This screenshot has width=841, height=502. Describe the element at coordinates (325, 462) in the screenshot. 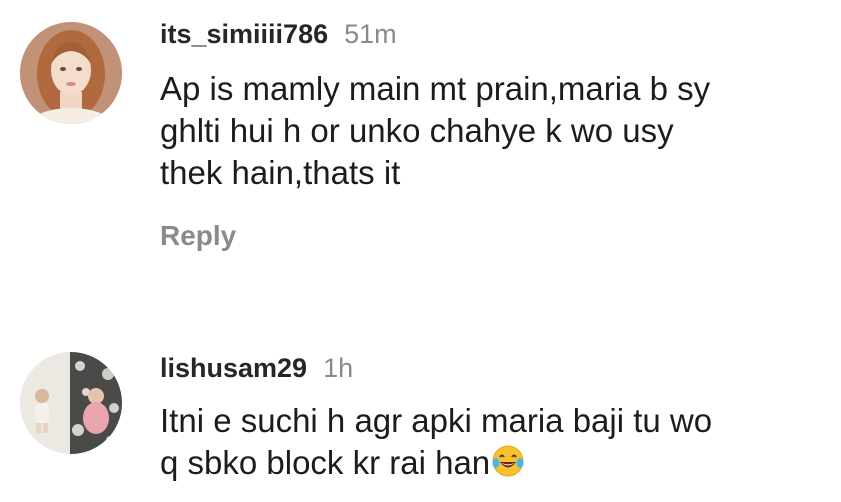

I see `comment-text-segment: q sbko block kr rai han` at that location.